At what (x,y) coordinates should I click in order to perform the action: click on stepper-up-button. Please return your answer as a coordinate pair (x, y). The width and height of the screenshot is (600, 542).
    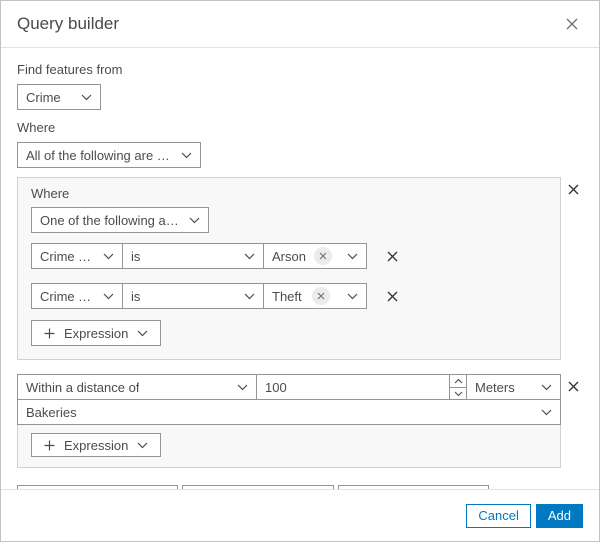
    Looking at the image, I should click on (458, 381).